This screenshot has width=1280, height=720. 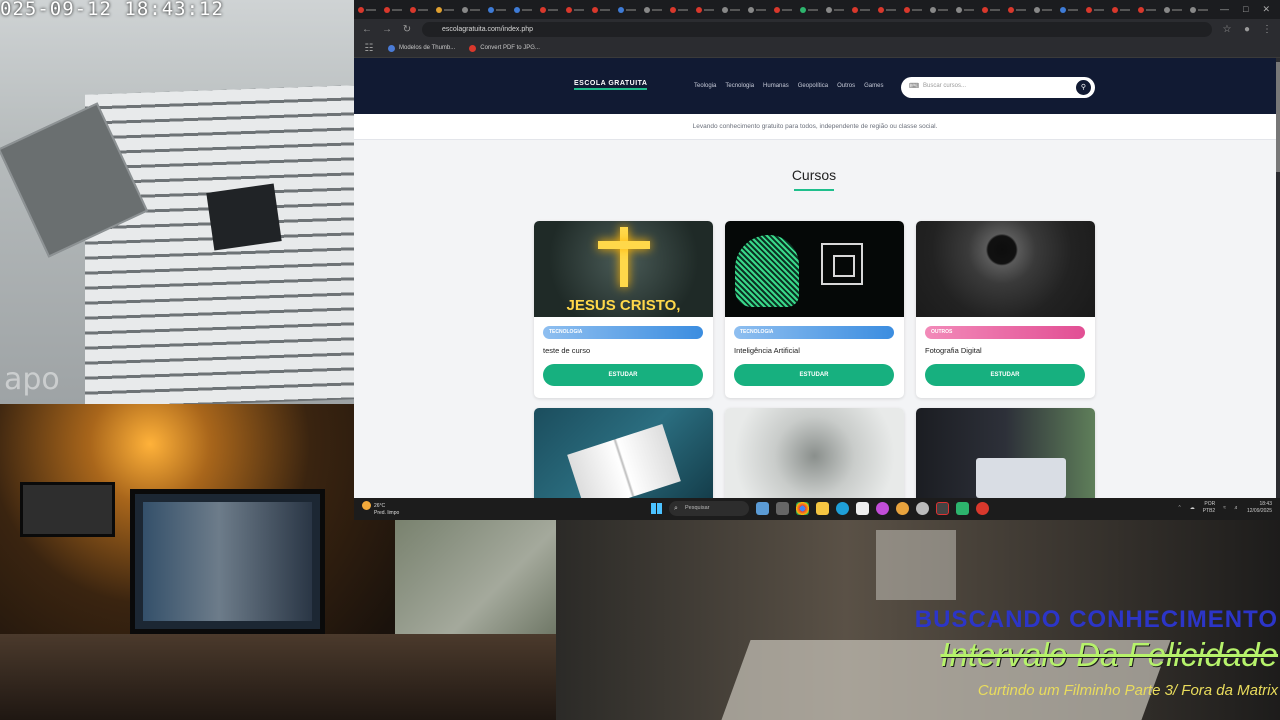 What do you see at coordinates (1266, 9) in the screenshot?
I see `close-icon: ✕` at bounding box center [1266, 9].